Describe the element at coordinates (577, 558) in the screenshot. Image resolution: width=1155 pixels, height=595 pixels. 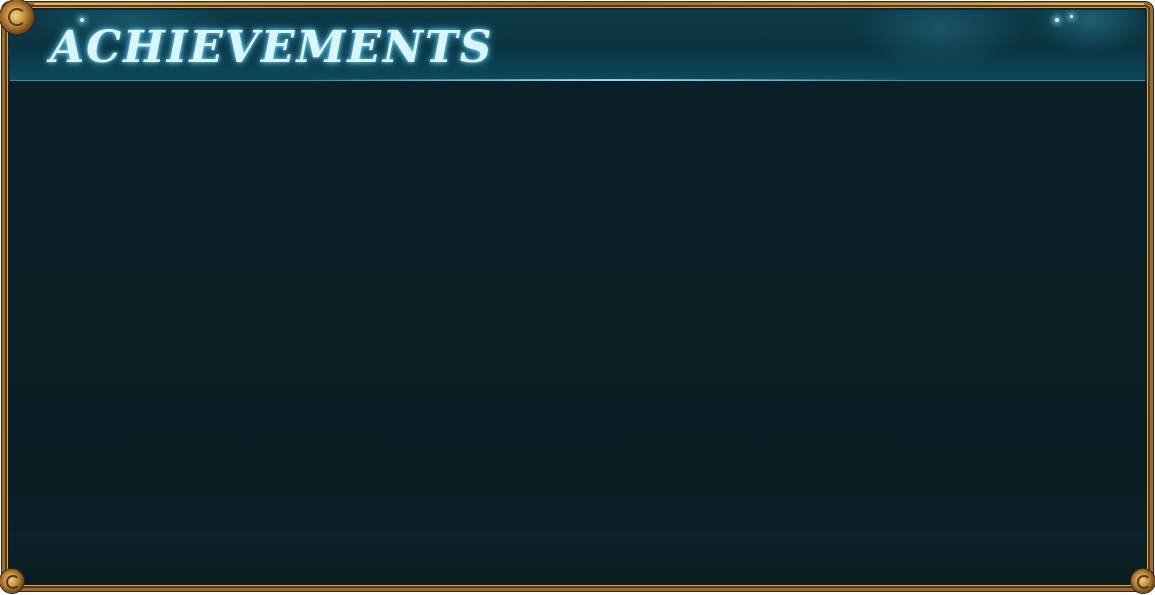
I see `content-footer-strip` at that location.